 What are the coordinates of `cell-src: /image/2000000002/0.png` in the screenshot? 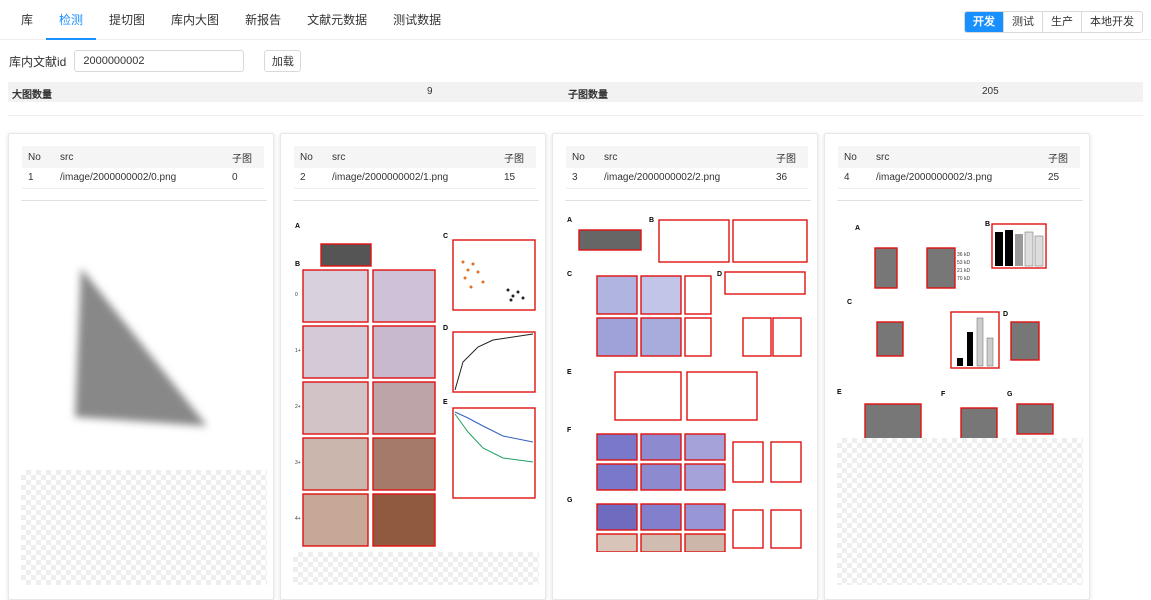 It's located at (140, 178).